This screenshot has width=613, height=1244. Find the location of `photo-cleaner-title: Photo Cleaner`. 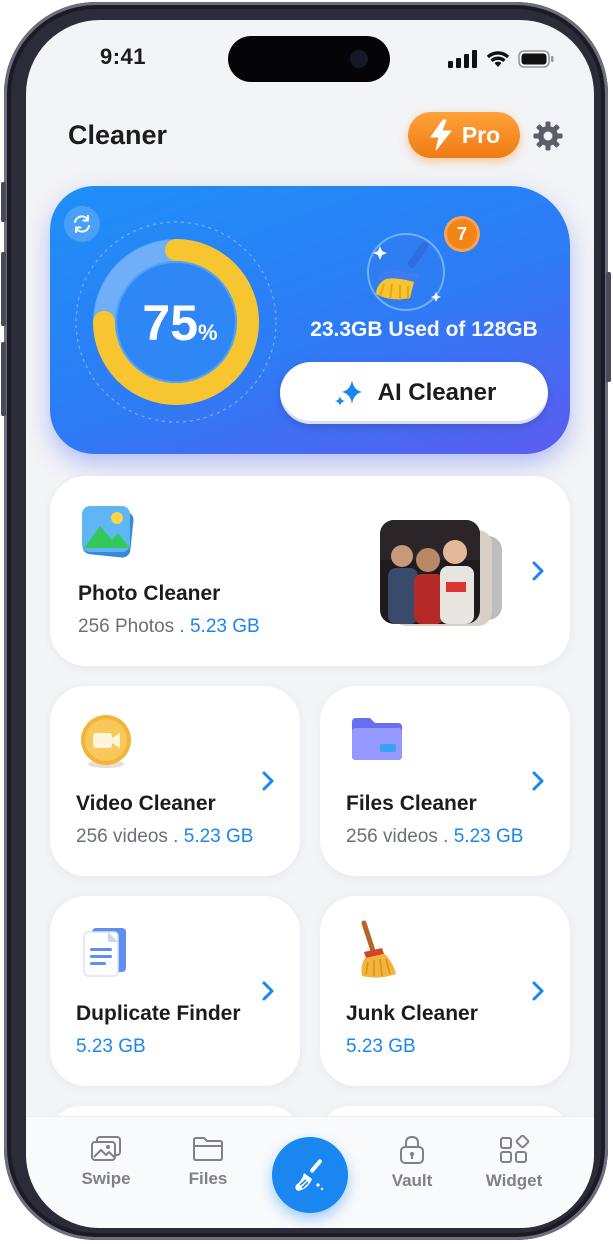

photo-cleaner-title: Photo Cleaner is located at coordinates (149, 593).